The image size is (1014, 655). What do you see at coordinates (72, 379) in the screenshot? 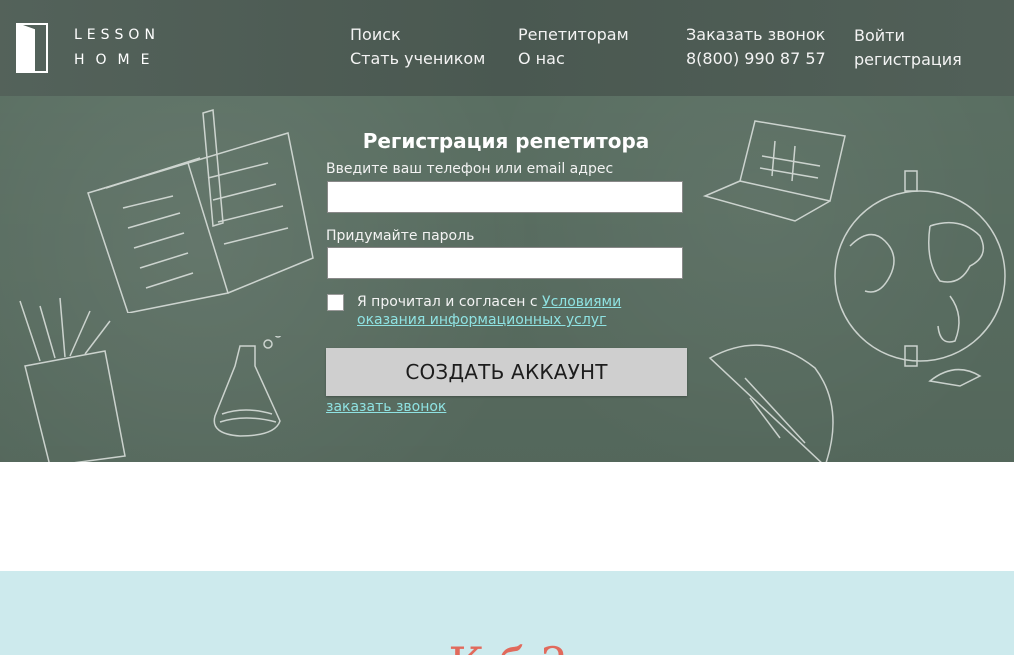
I see `pencil-cup-doodle-icon` at bounding box center [72, 379].